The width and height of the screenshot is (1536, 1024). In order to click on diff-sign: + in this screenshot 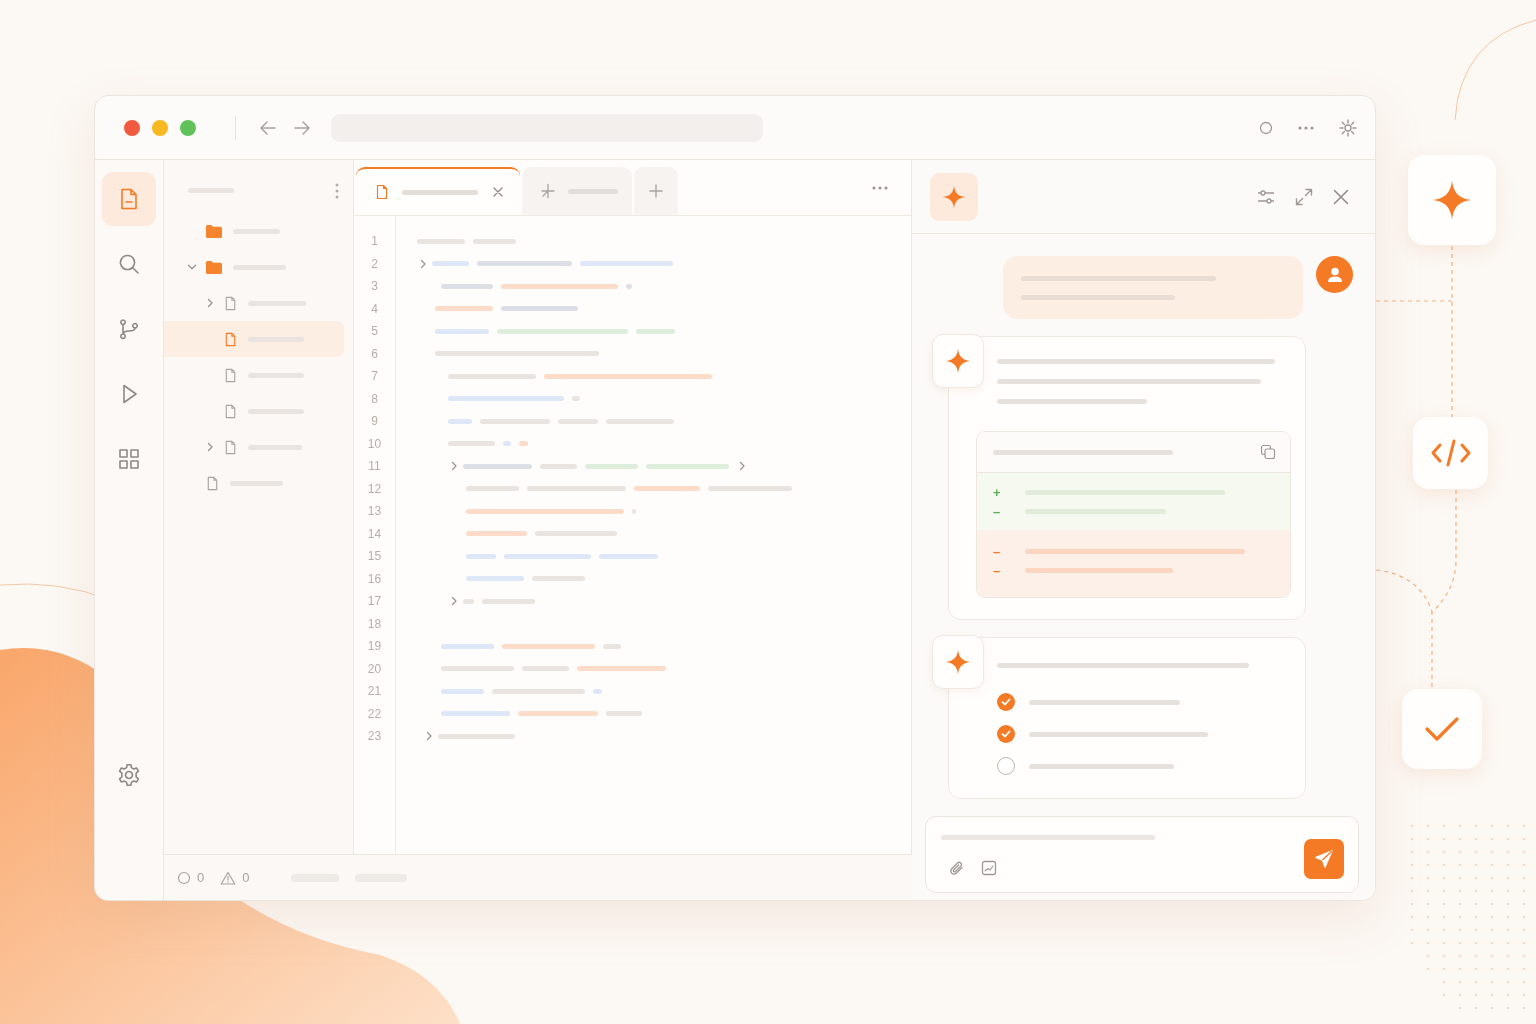, I will do `click(997, 492)`.